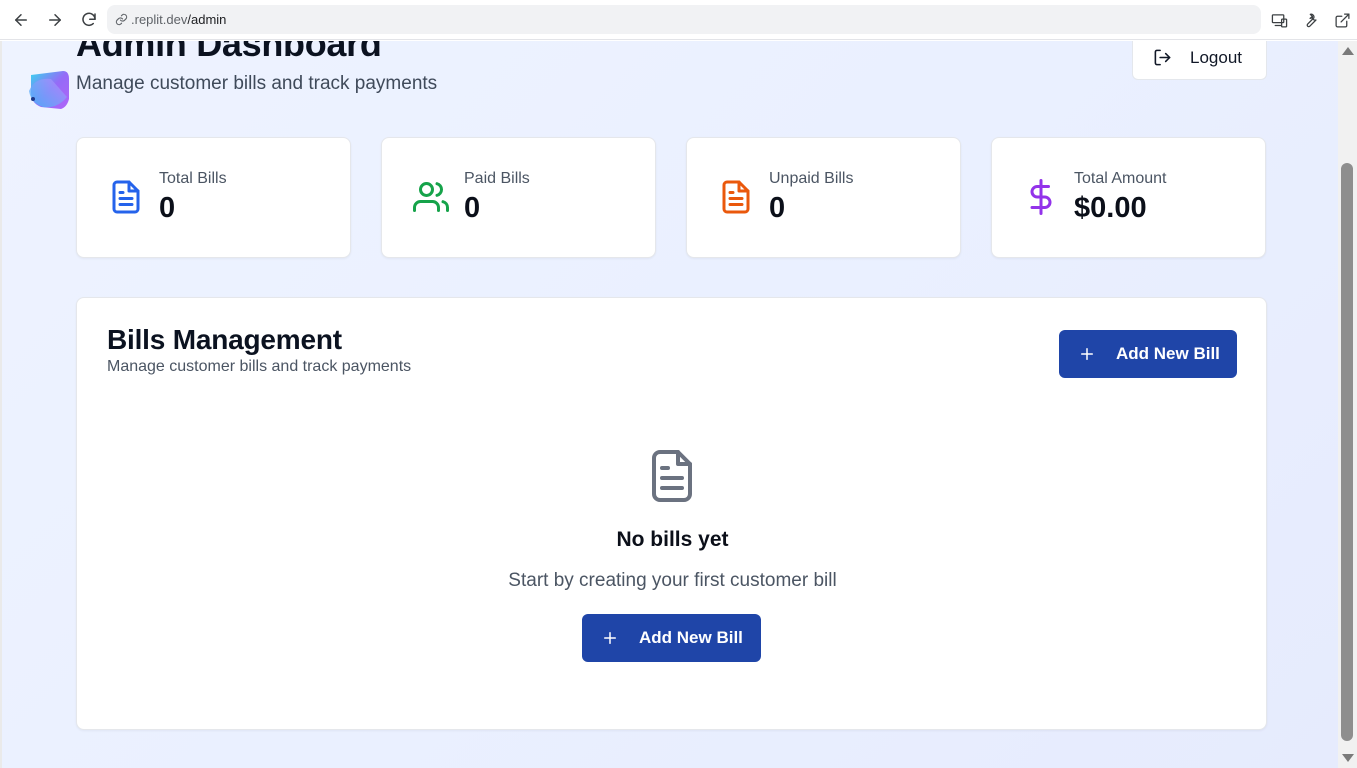 This screenshot has width=1357, height=768. What do you see at coordinates (55, 20) in the screenshot?
I see `forward-arrow-icon` at bounding box center [55, 20].